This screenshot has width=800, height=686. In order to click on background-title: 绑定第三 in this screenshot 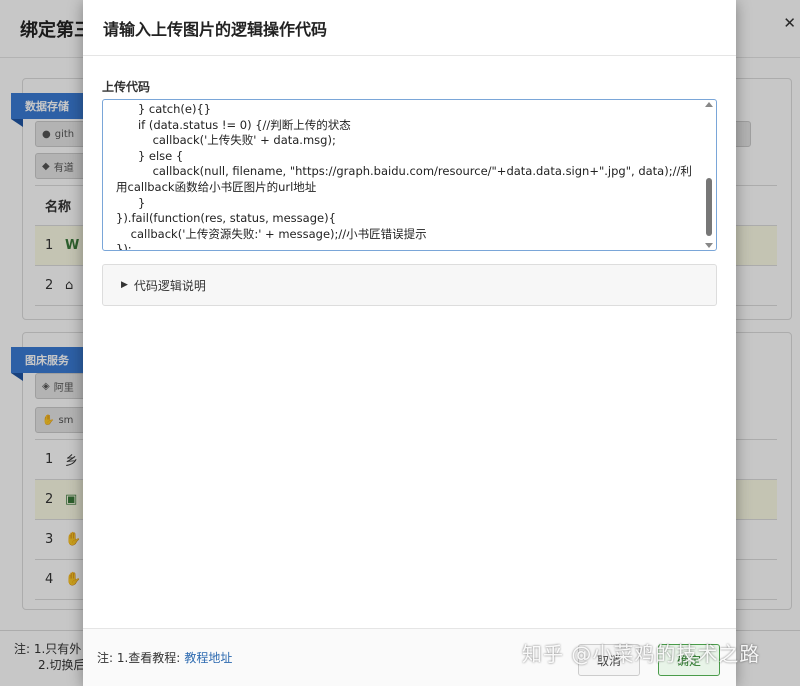, I will do `click(56, 30)`.